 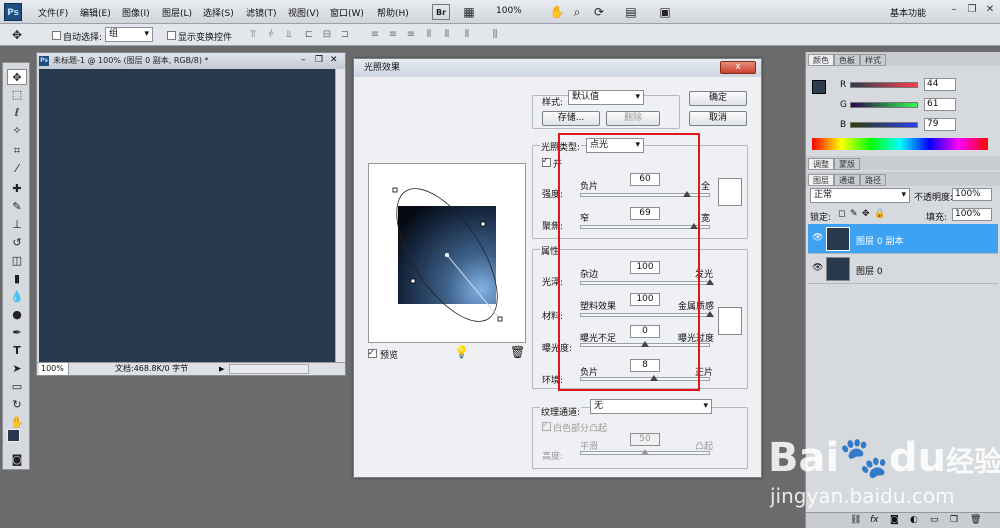 I want to click on align-hcenter-icon: ⊟, so click(x=327, y=35).